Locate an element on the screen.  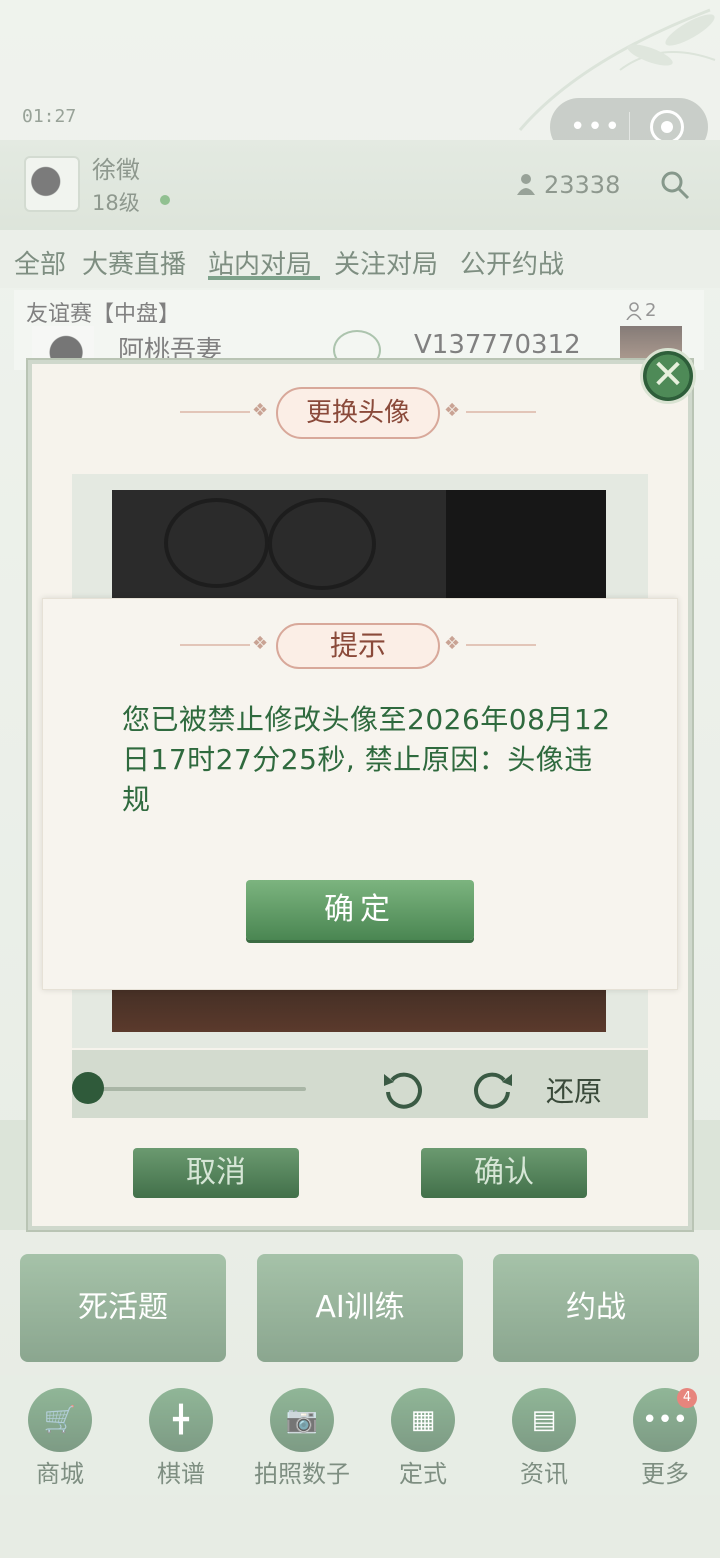
ok-button: 确定 is located at coordinates (360, 910).